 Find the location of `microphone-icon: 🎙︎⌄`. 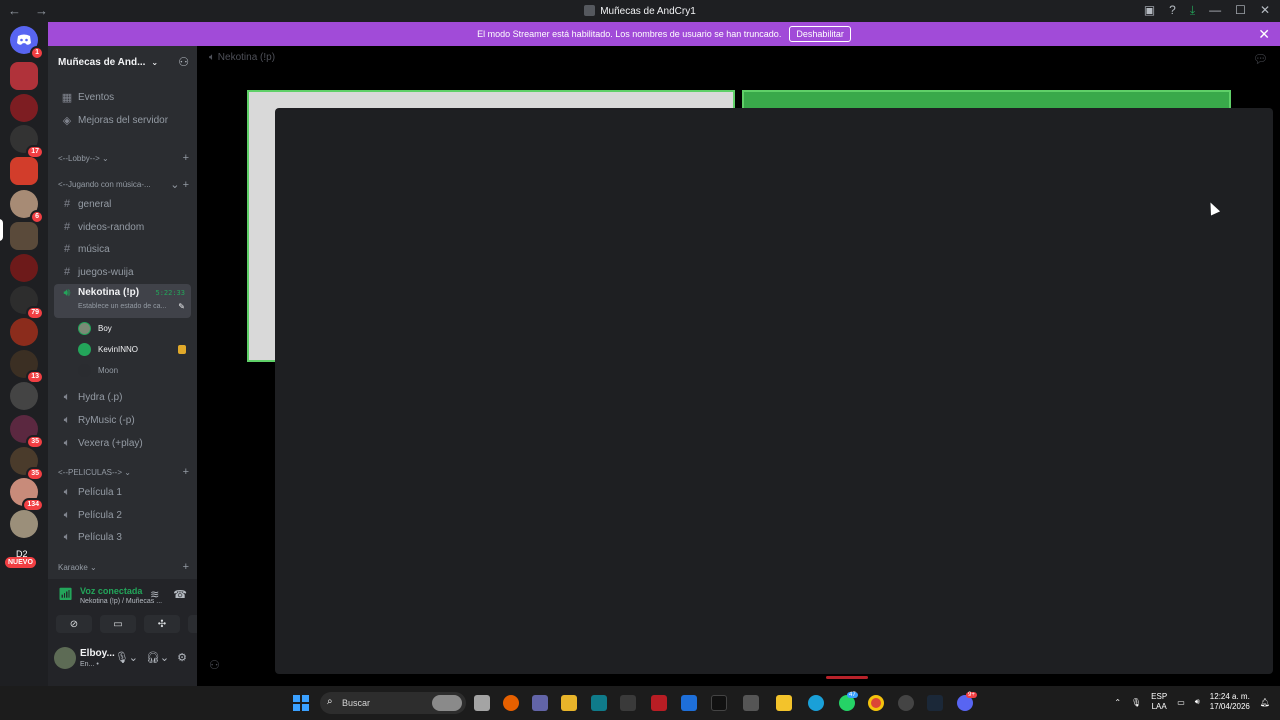

microphone-icon: 🎙︎⌄ is located at coordinates (126, 657).